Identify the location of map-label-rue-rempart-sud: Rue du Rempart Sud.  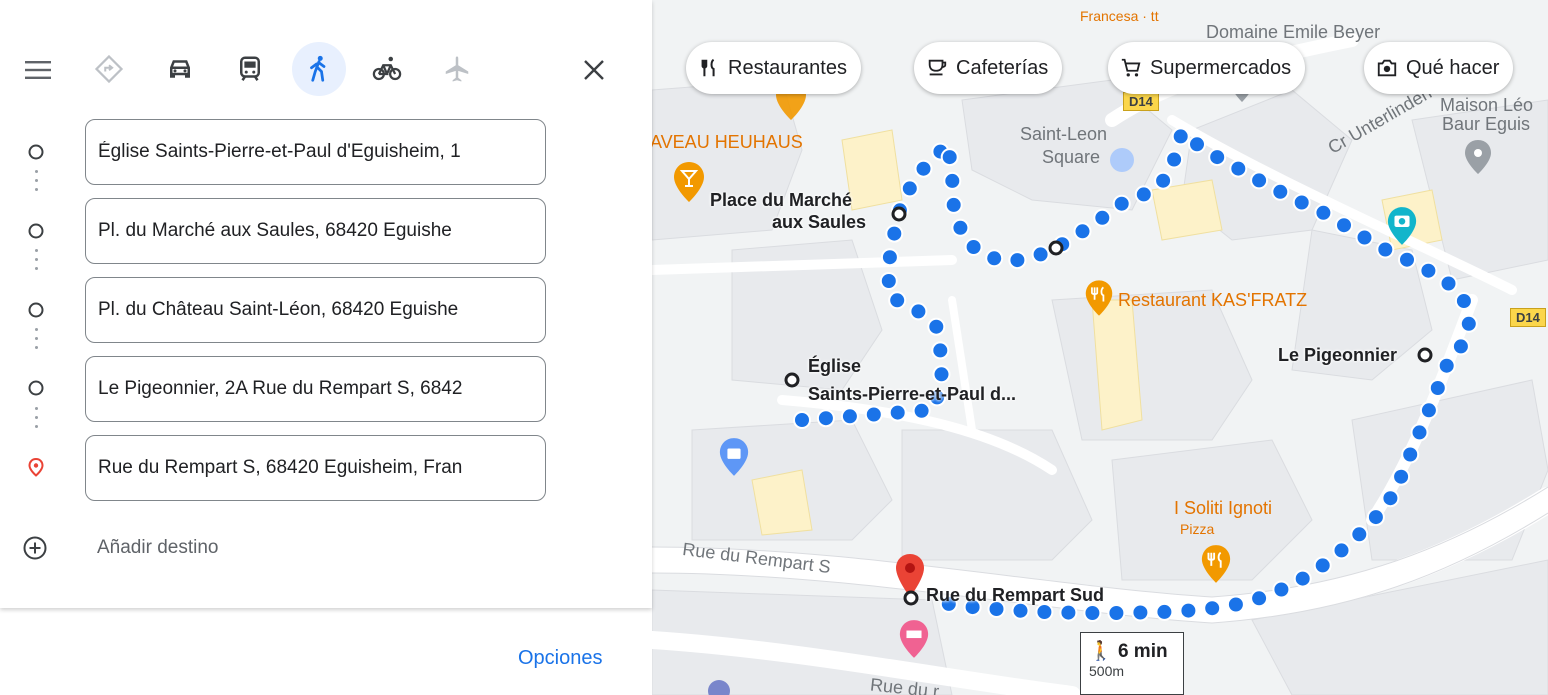
(1015, 595).